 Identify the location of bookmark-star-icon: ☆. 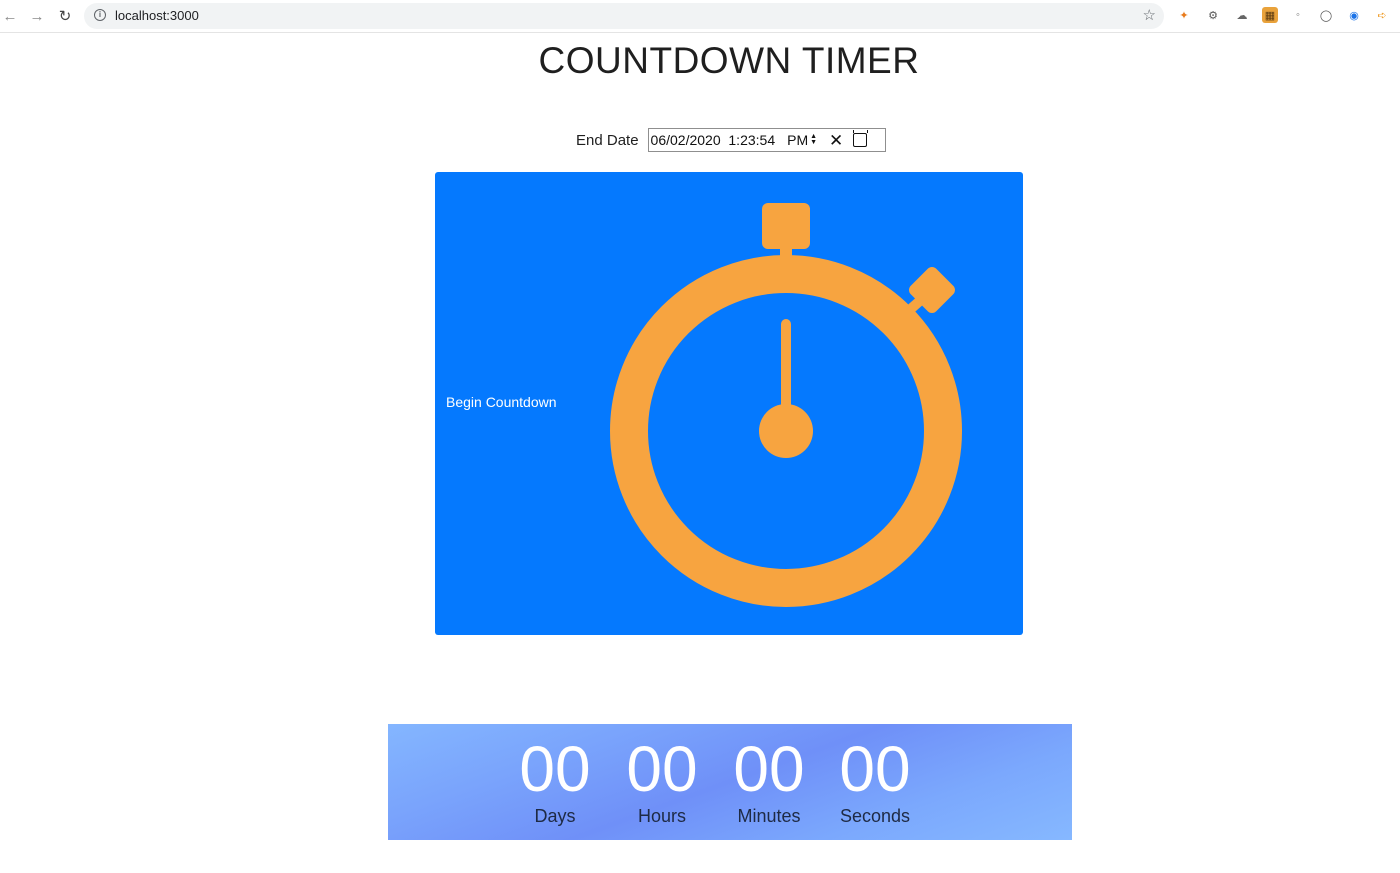
(1149, 15).